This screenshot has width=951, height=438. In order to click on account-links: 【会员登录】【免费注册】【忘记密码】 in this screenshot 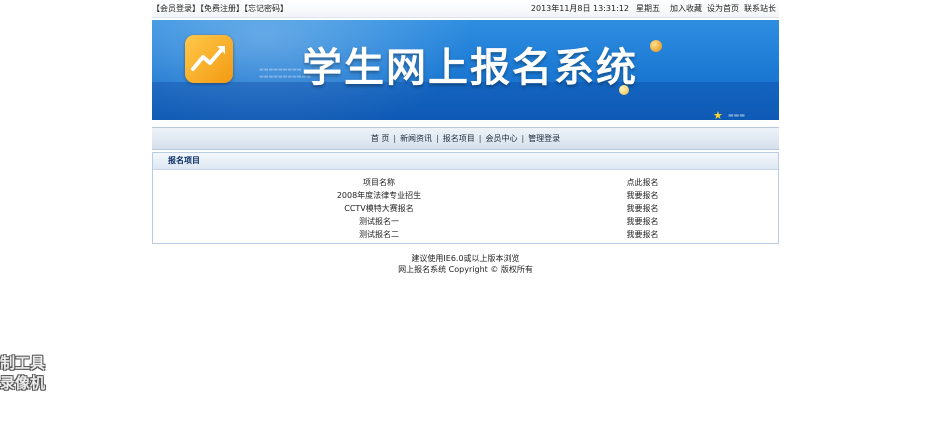, I will do `click(220, 8)`.